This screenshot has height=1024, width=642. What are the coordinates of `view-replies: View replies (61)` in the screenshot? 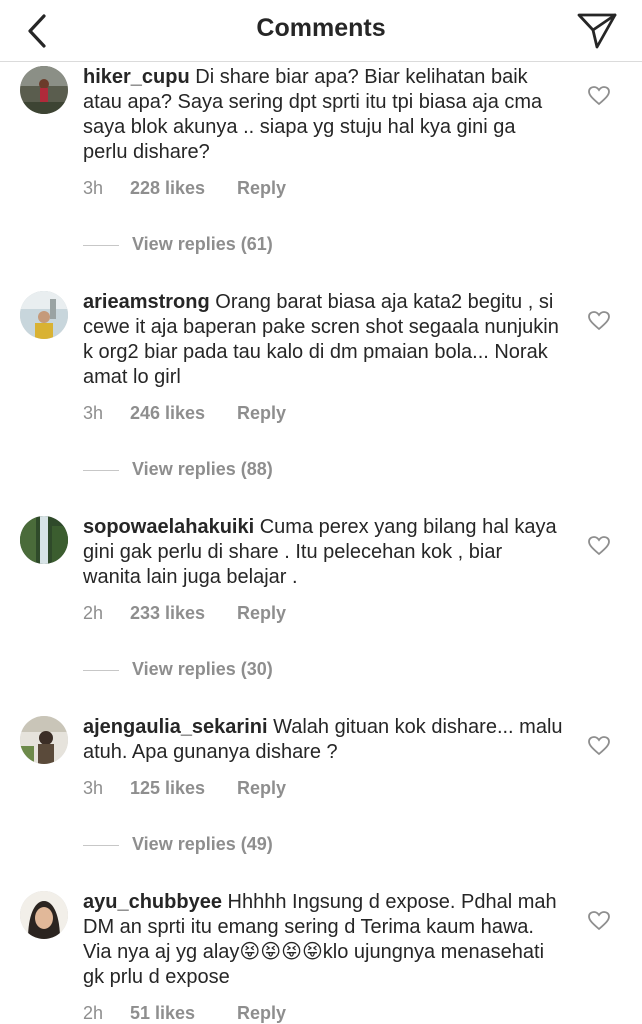 It's located at (178, 244).